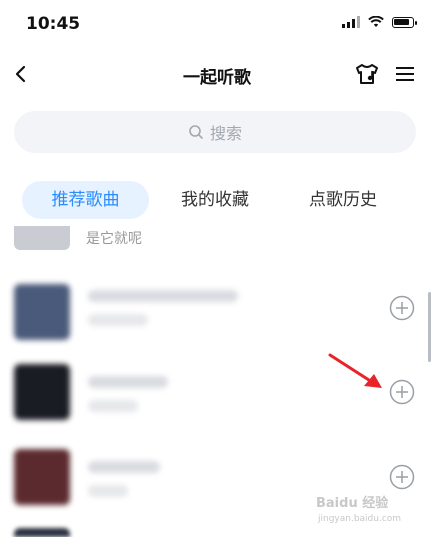 Image resolution: width=434 pixels, height=537 pixels. I want to click on annotation-arrow-icon, so click(355, 370).